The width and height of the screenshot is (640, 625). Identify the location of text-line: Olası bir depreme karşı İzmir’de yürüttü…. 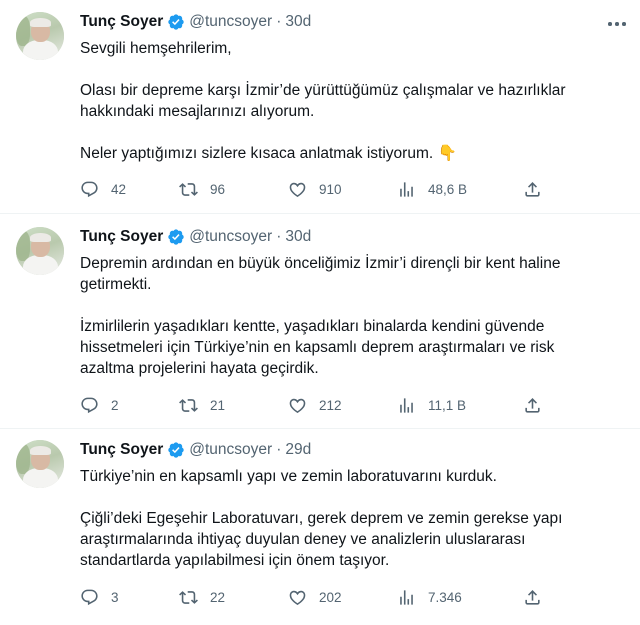
(323, 90).